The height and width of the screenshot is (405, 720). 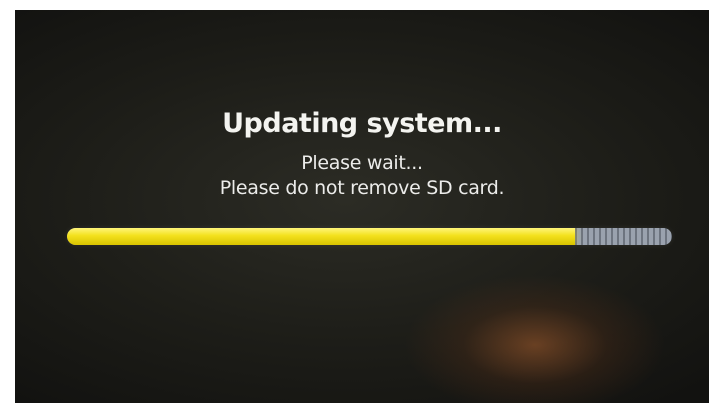 I want to click on update-progress-fill, so click(x=321, y=236).